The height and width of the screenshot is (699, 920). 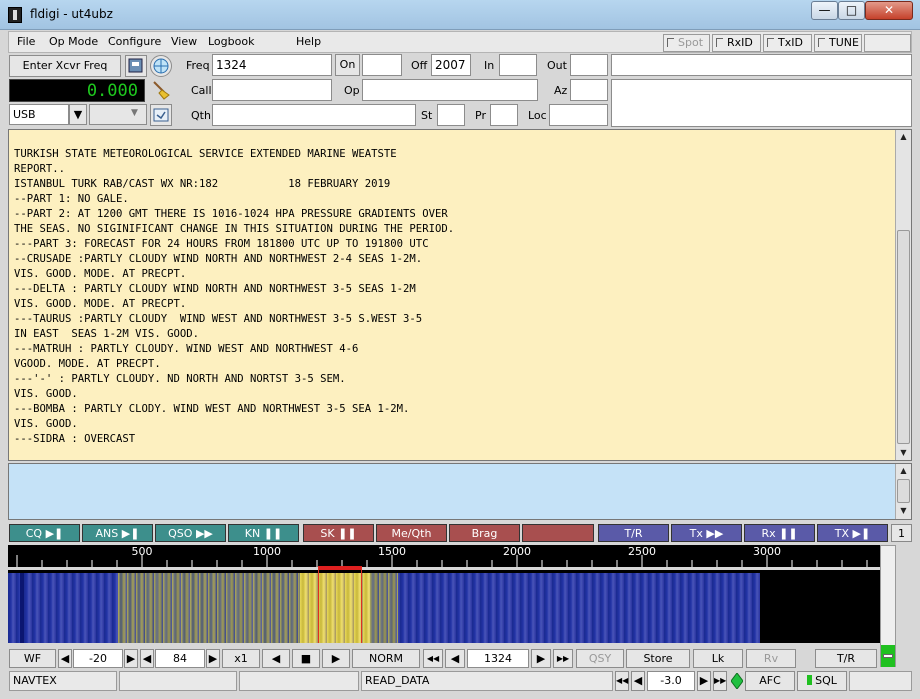 What do you see at coordinates (903, 137) in the screenshot?
I see `scroll-up-icon: ▲` at bounding box center [903, 137].